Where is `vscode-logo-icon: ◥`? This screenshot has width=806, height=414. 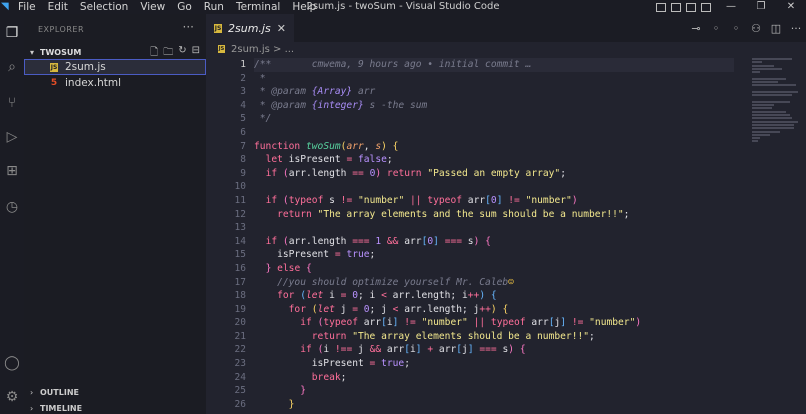 vscode-logo-icon: ◥ is located at coordinates (5, 6).